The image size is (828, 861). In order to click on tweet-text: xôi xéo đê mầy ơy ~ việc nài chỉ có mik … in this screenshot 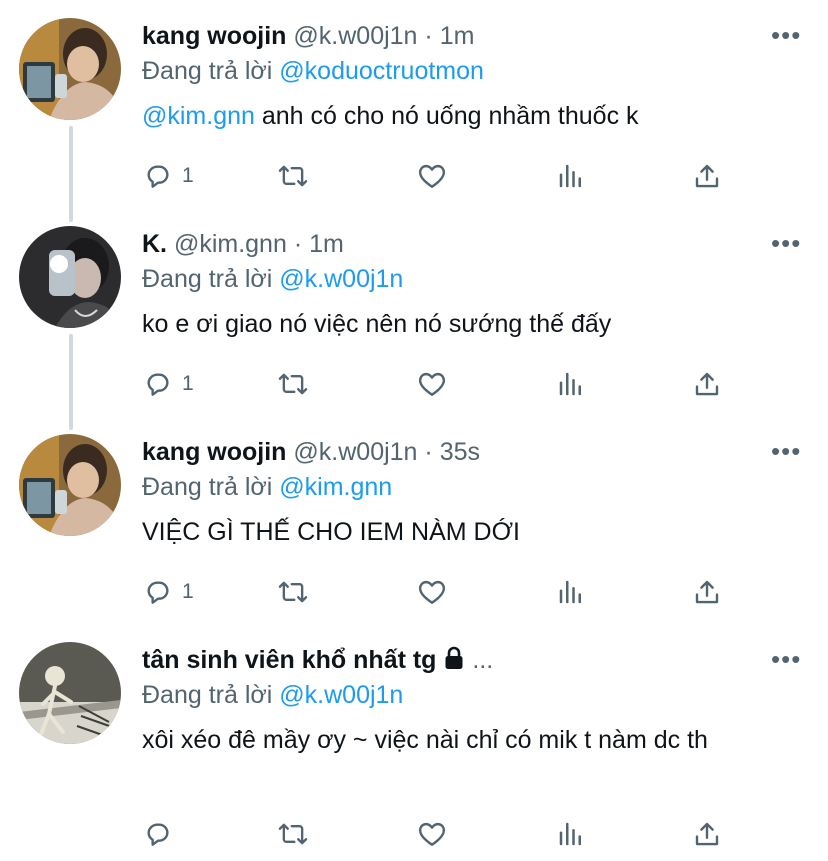, I will do `click(425, 740)`.